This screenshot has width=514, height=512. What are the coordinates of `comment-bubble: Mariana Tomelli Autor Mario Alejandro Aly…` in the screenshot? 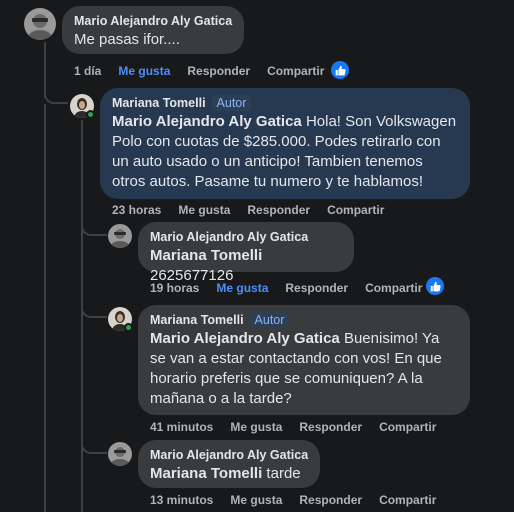 It's located at (304, 360).